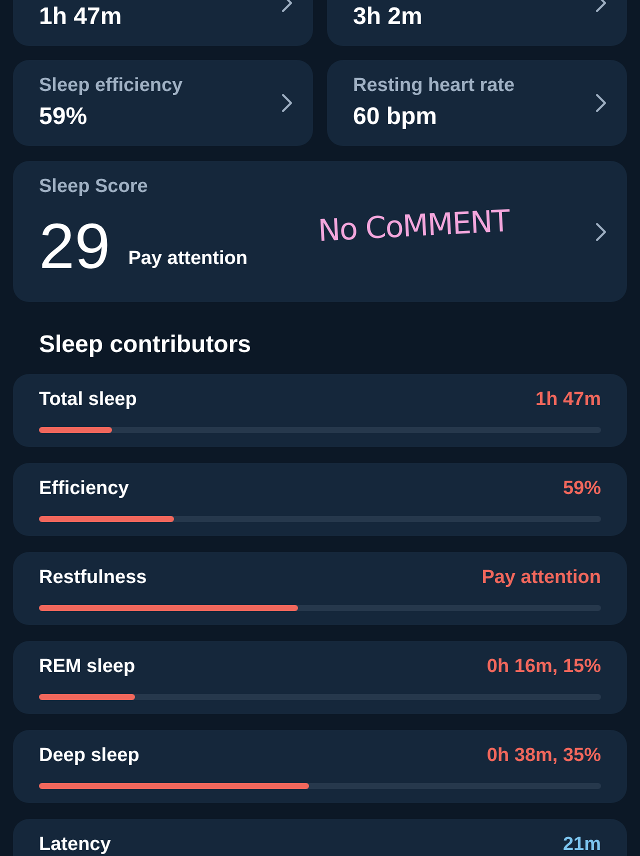  Describe the element at coordinates (74, 246) in the screenshot. I see `score-value: 29` at that location.